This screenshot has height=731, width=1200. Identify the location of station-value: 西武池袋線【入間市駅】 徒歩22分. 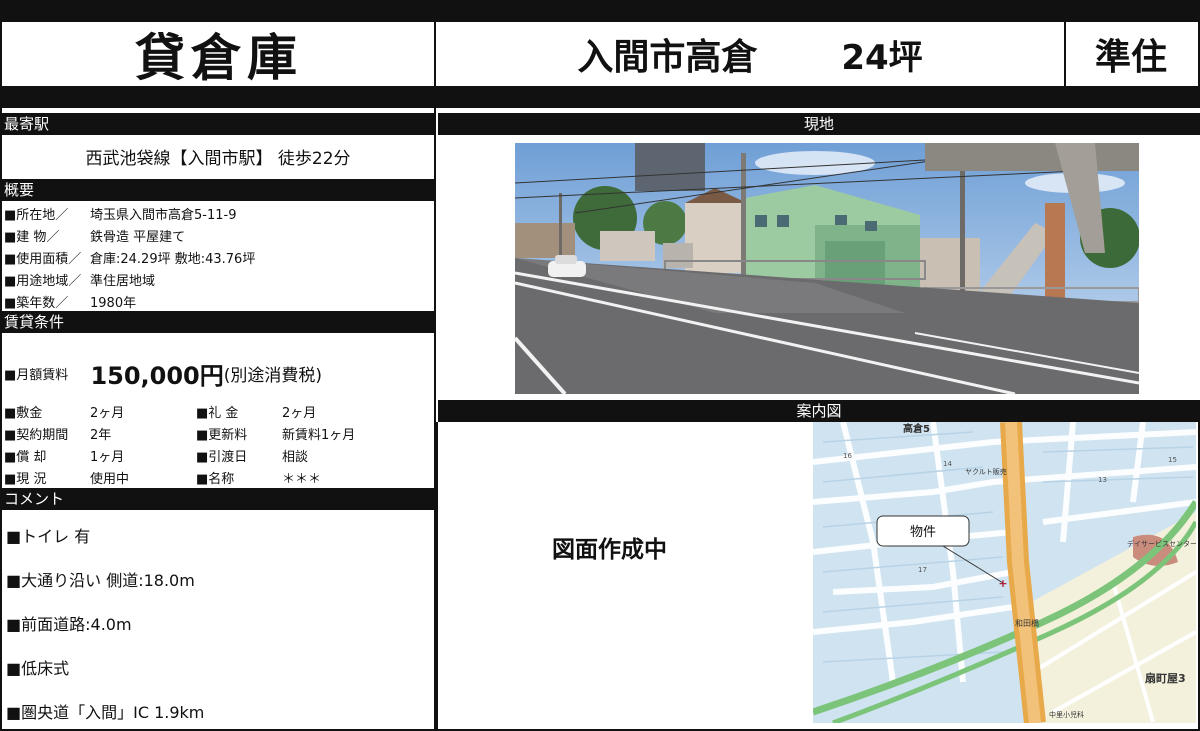
(218, 159).